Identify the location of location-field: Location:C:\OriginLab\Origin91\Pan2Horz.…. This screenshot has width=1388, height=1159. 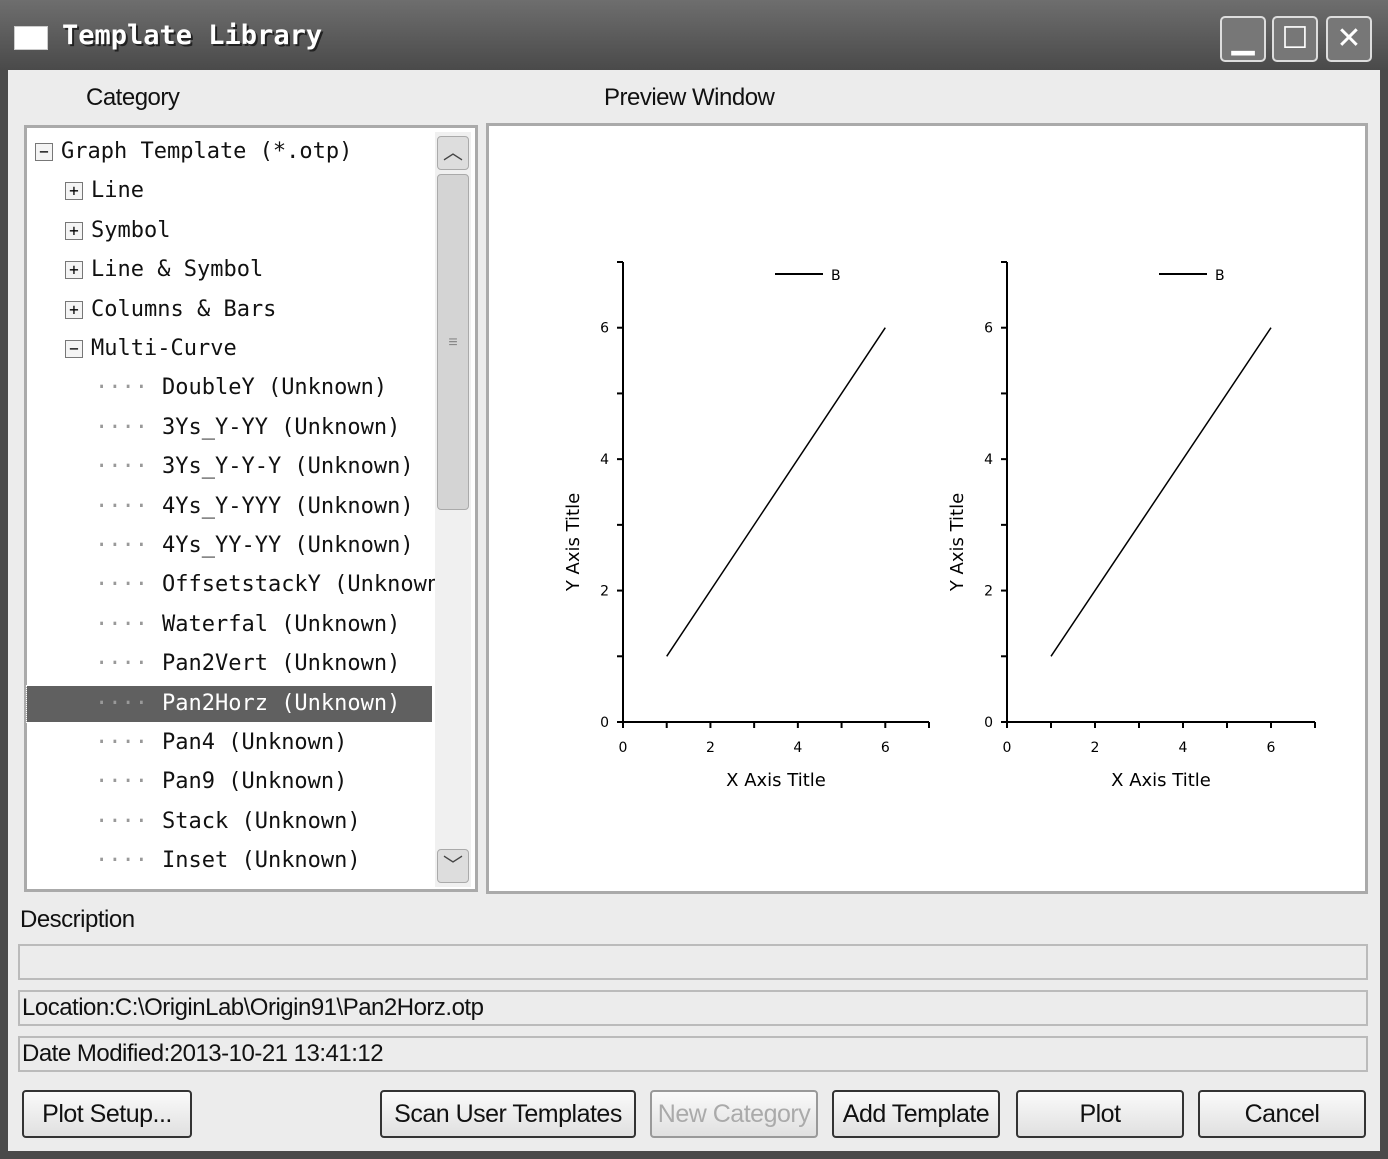
(693, 1008).